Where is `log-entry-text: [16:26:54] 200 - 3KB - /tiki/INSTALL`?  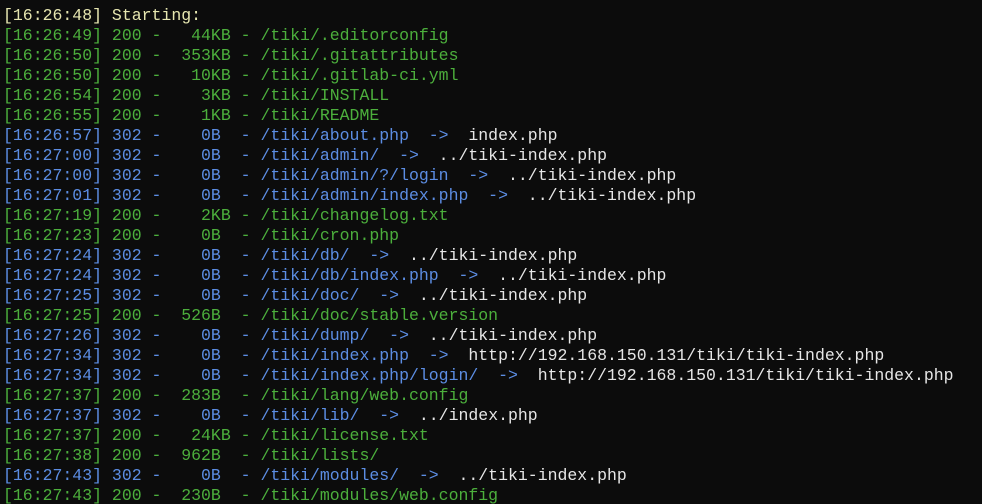
log-entry-text: [16:26:54] 200 - 3KB - /tiki/INSTALL is located at coordinates (196, 95).